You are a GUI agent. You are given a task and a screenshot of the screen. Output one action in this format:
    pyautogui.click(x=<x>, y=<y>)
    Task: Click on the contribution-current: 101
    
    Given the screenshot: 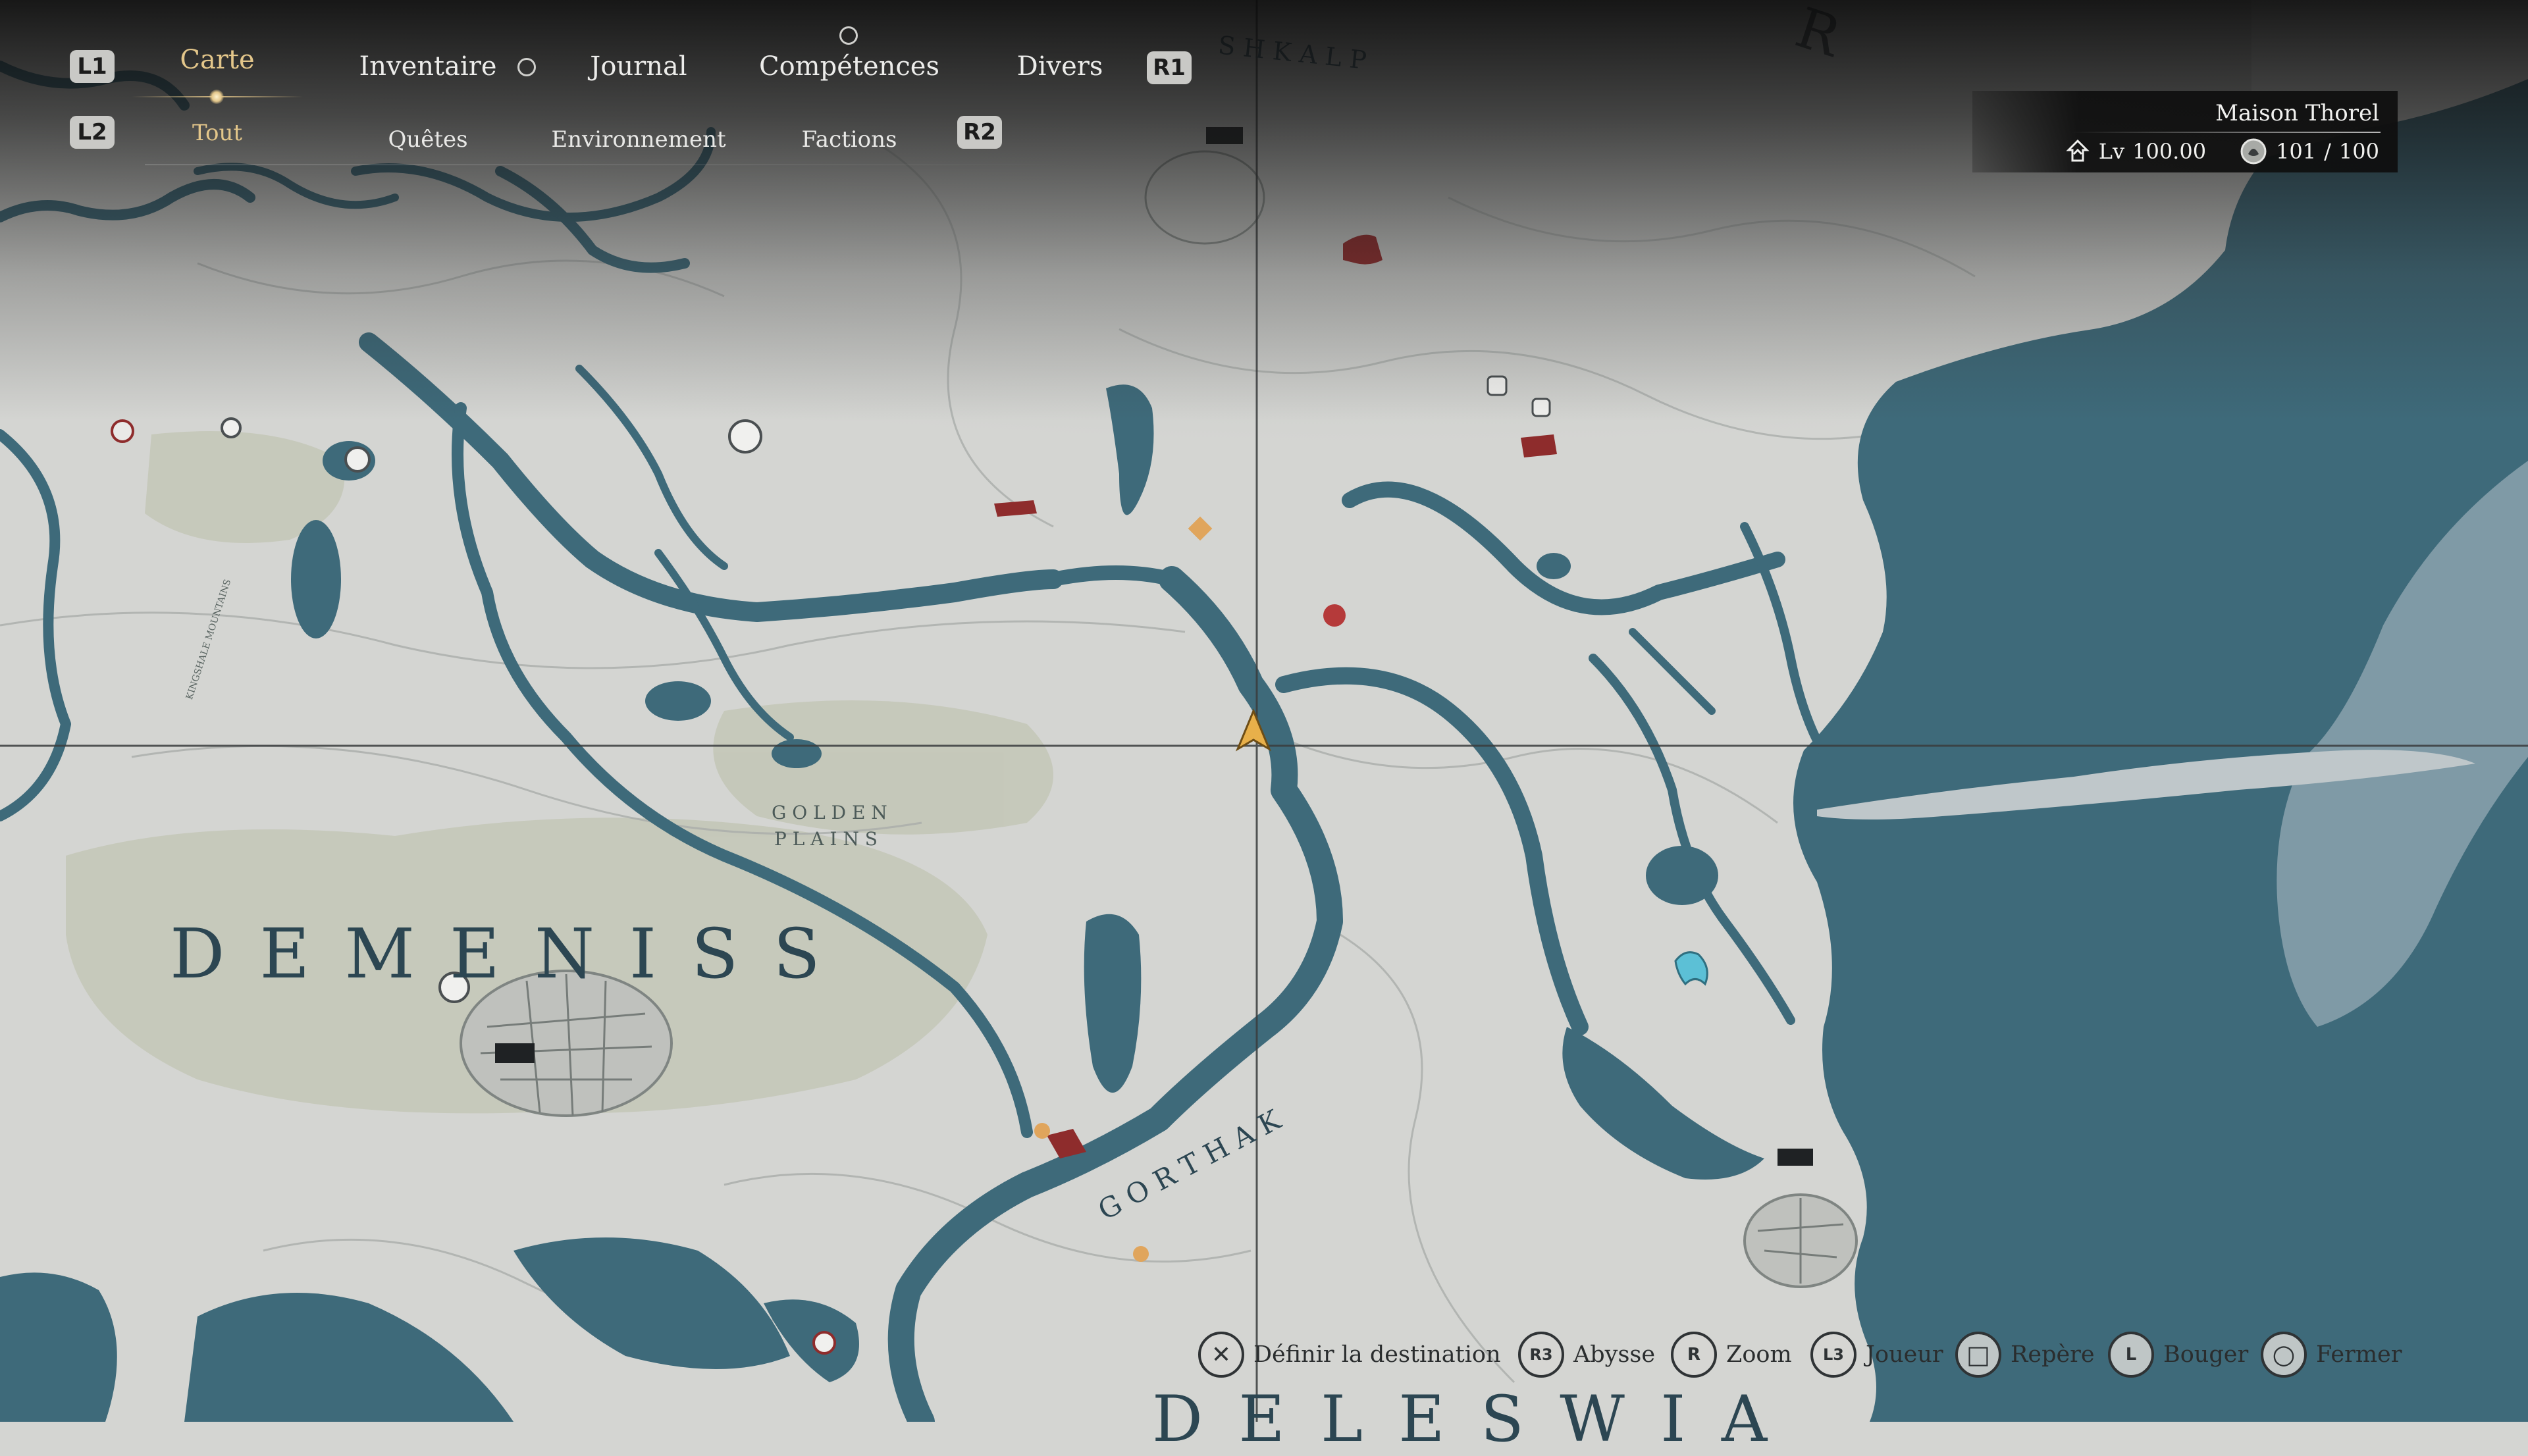 What is the action you would take?
    pyautogui.click(x=2296, y=151)
    